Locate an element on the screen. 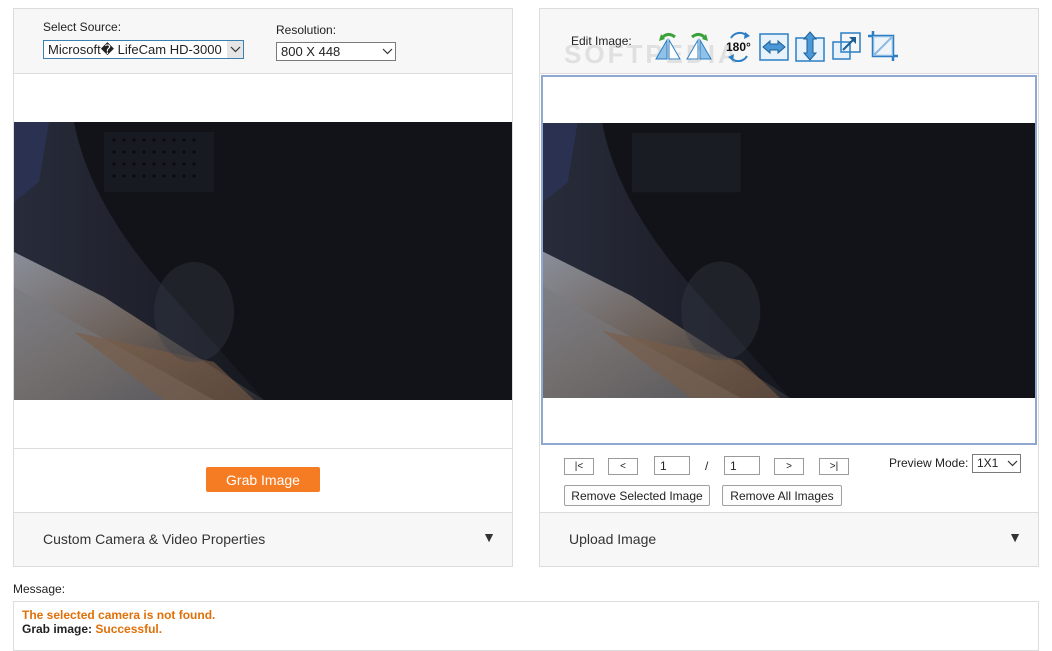  edit-panel-header: Edit Image: SOFTPEDIA 180° is located at coordinates (789, 41).